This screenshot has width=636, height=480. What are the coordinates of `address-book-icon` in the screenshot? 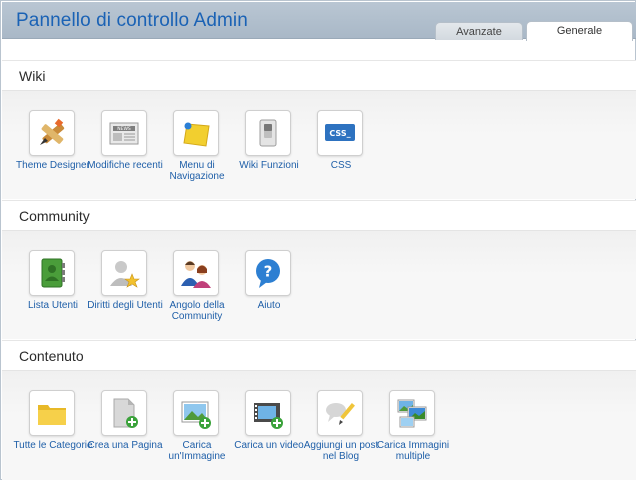 It's located at (52, 273).